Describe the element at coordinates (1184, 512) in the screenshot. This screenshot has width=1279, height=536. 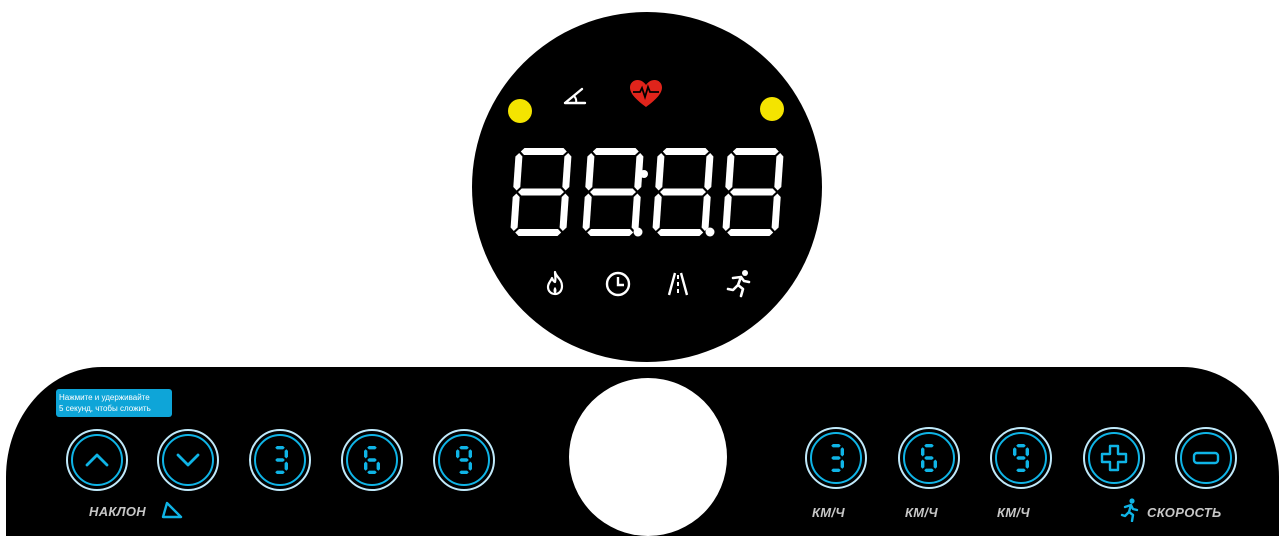
I see `speed-label: СКОРОСТЬ` at that location.